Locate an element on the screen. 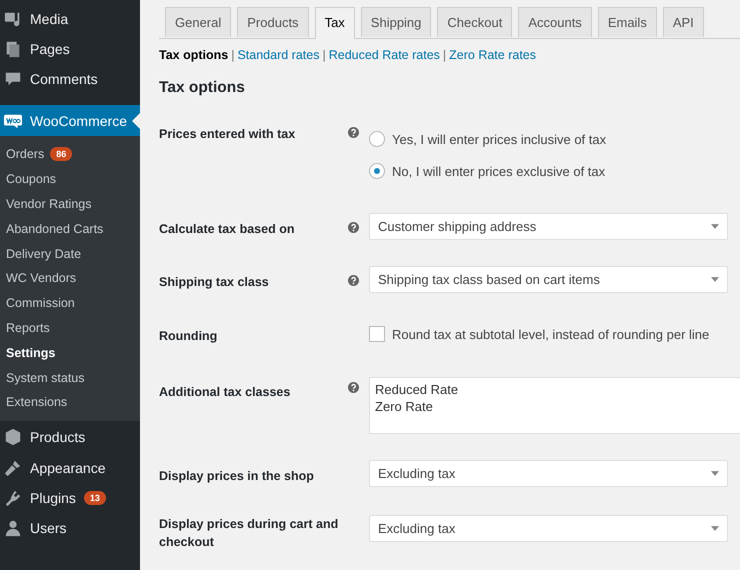 The image size is (740, 570). tab: Shipping is located at coordinates (396, 22).